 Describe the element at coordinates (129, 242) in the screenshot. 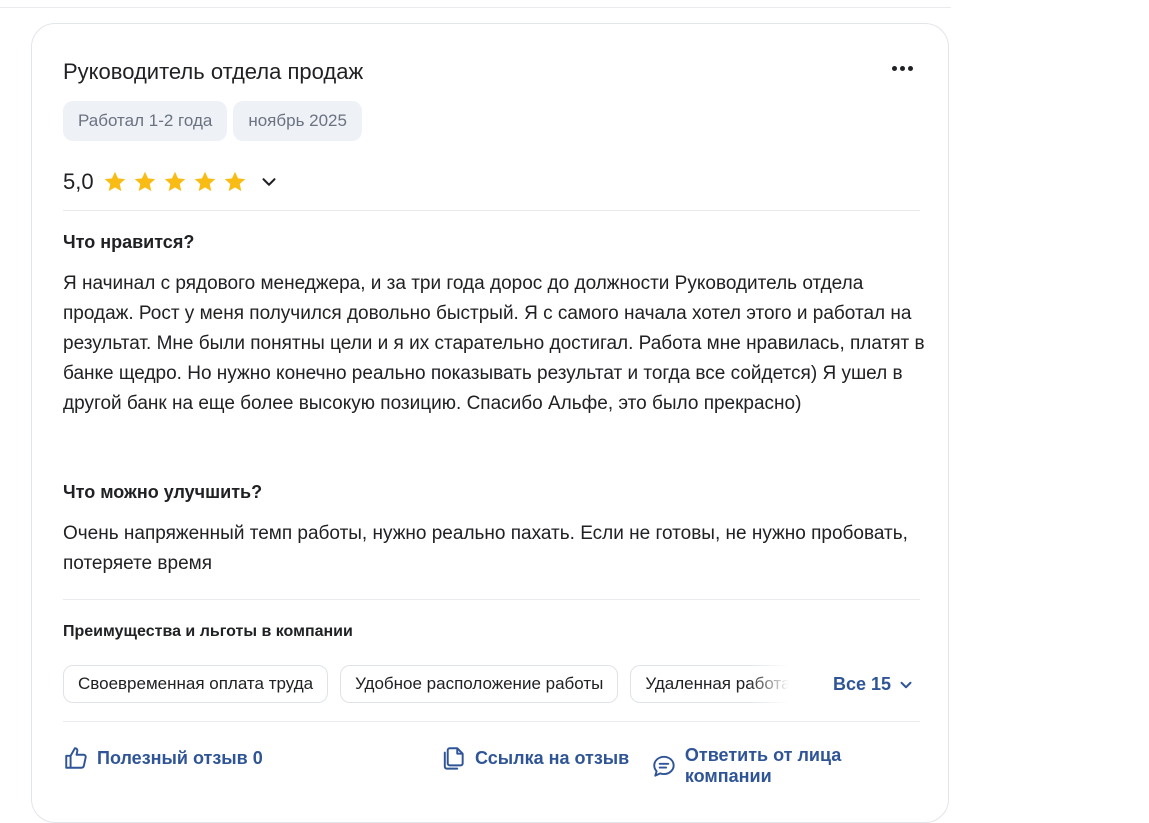

I see `likes-title: Что нравится?` at that location.